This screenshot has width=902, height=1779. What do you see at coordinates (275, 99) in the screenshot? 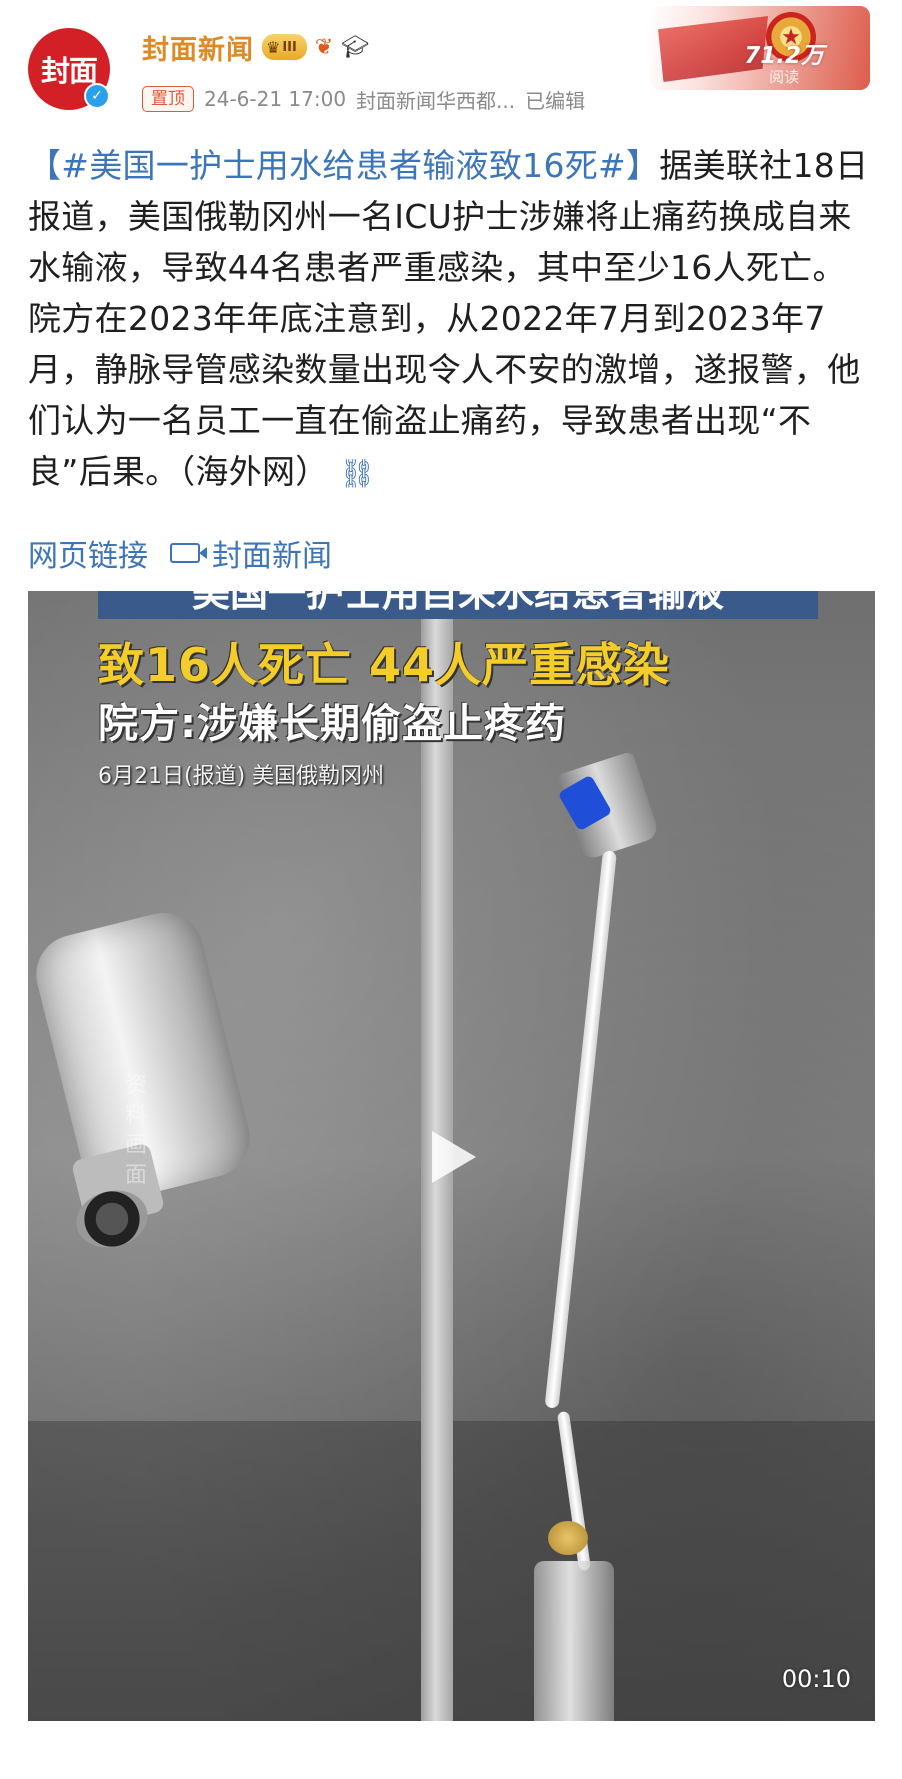
I see `post-timestamp: 24-6-21 17:00` at bounding box center [275, 99].